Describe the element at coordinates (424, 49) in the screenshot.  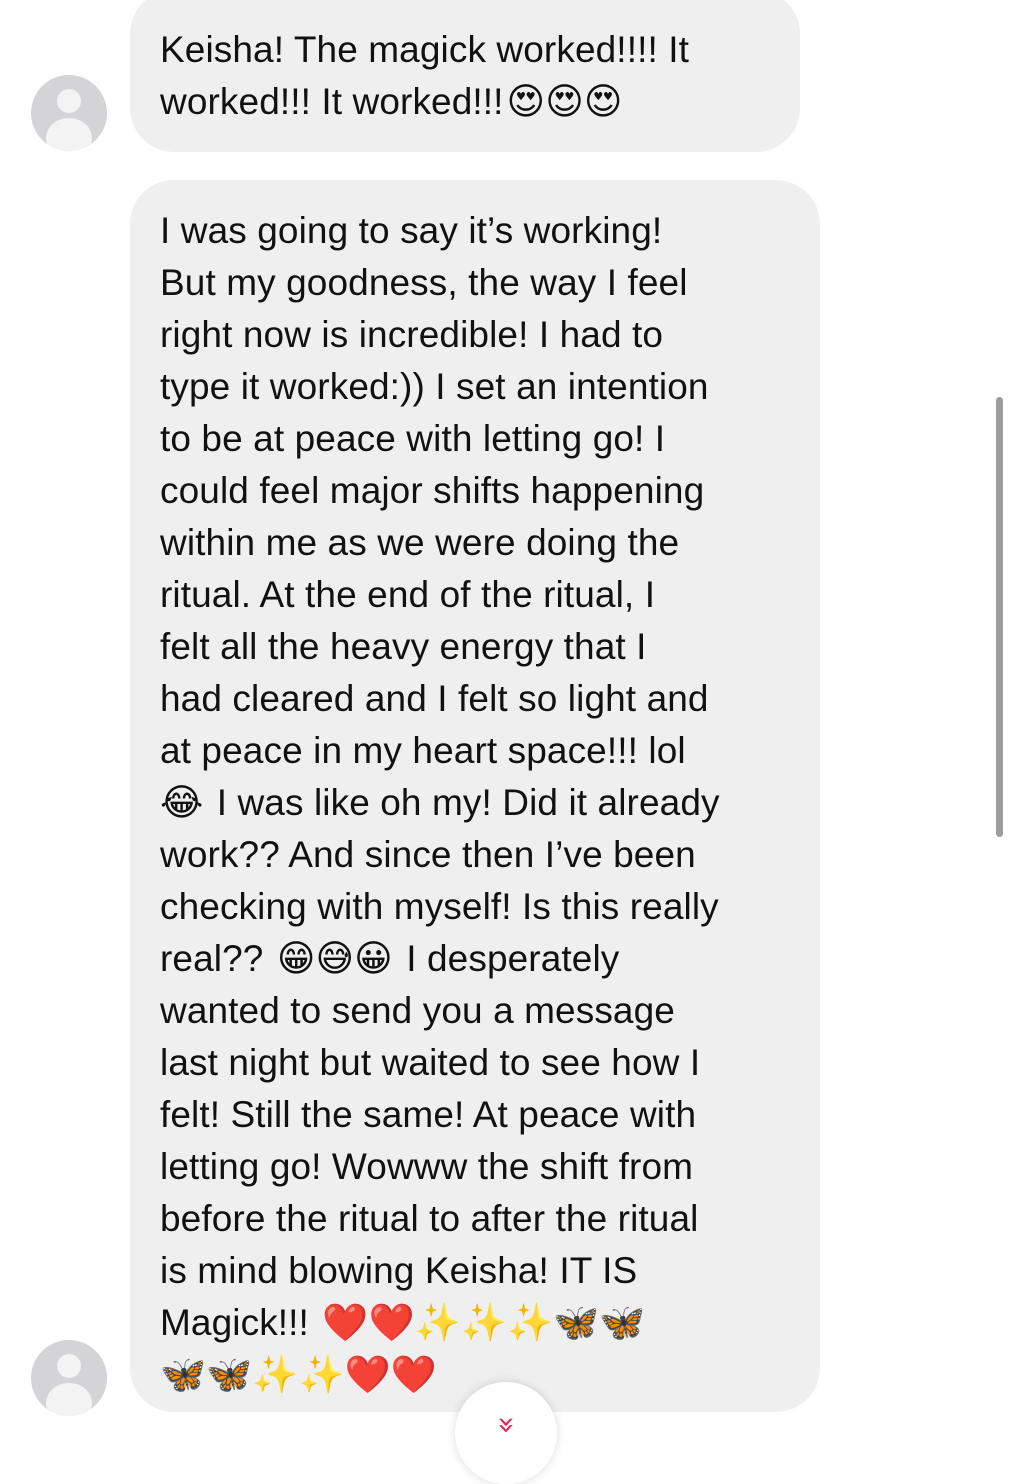
I see `message-text: Keisha! The magick worked!!!! It` at that location.